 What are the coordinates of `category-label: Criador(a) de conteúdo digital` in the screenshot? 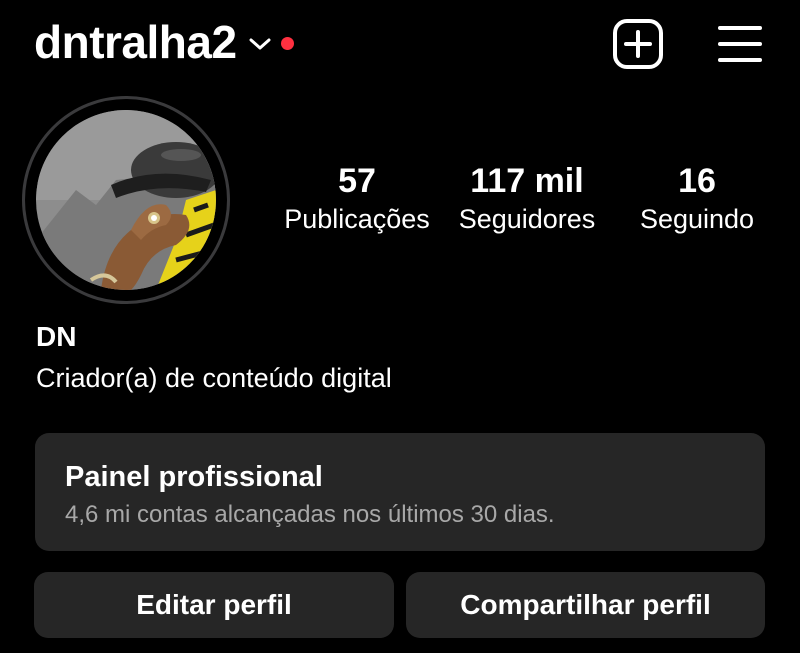 It's located at (214, 378).